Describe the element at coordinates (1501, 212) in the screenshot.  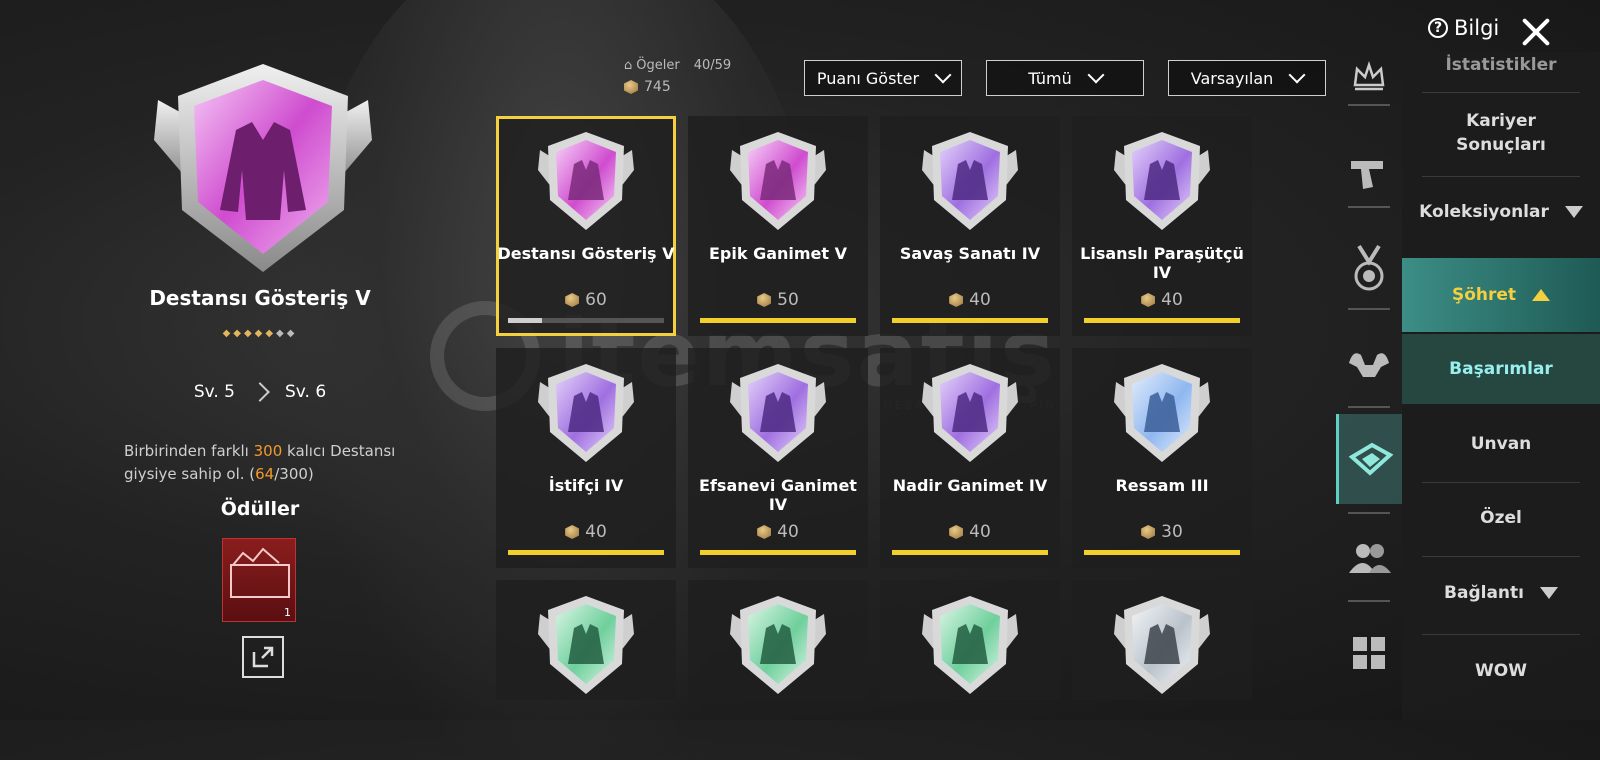
I see `menu-item-collections: Koleksiyonlar` at that location.